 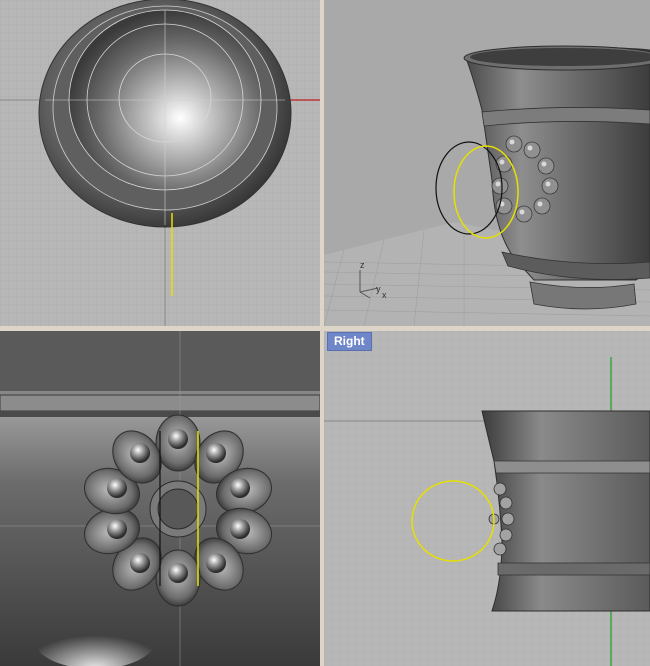 I want to click on bowl-top-view, so click(x=165, y=114).